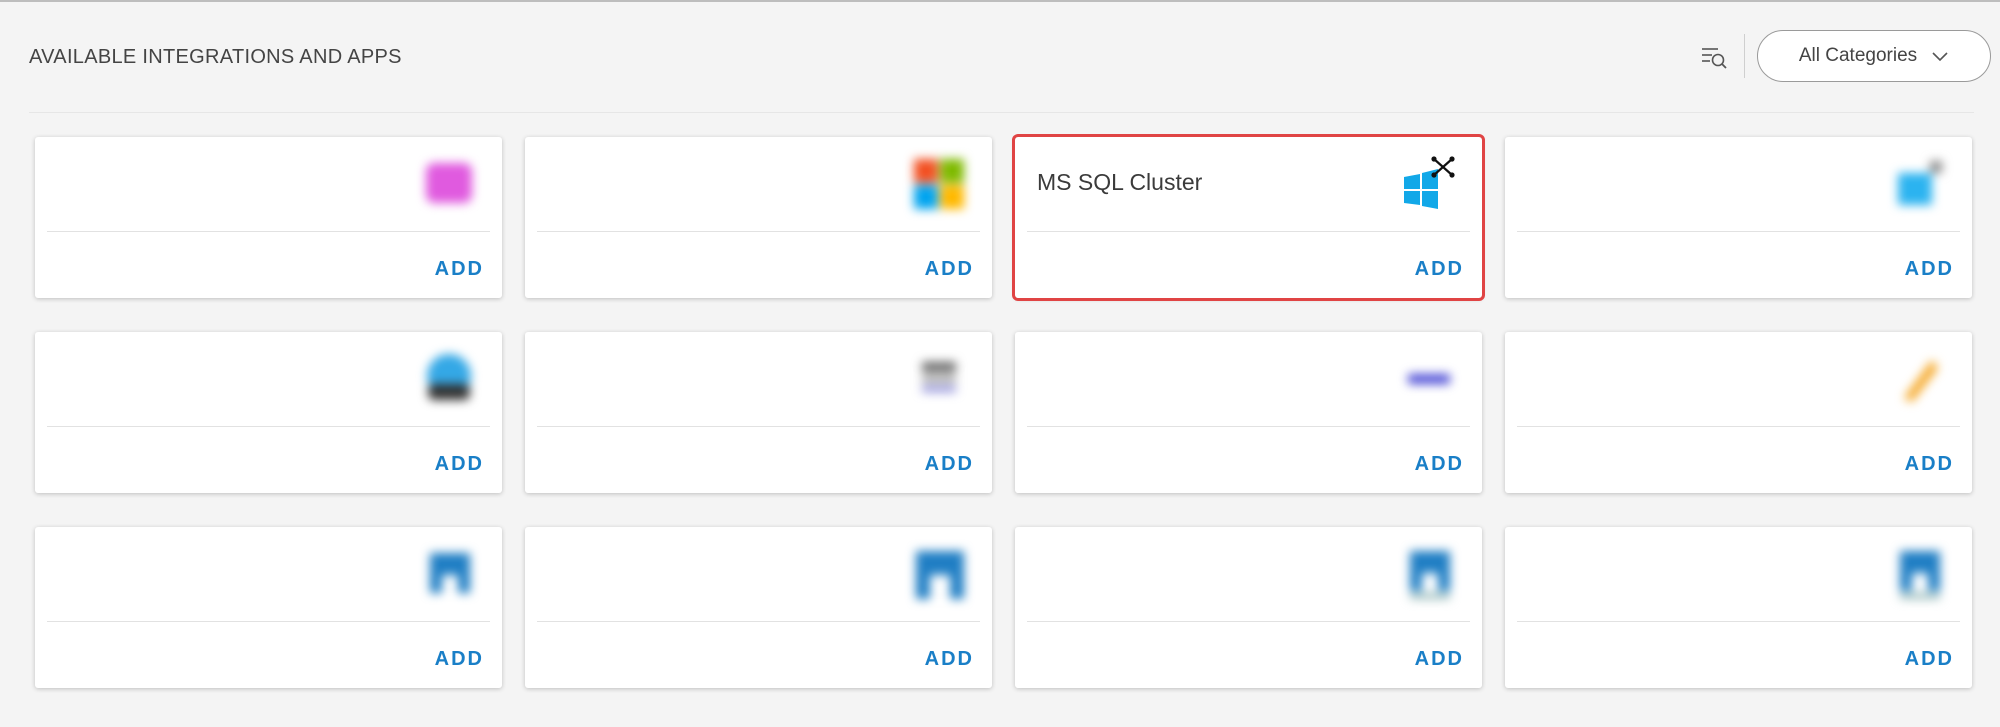 The height and width of the screenshot is (727, 2000). What do you see at coordinates (1714, 57) in the screenshot?
I see `search-list-icon` at bounding box center [1714, 57].